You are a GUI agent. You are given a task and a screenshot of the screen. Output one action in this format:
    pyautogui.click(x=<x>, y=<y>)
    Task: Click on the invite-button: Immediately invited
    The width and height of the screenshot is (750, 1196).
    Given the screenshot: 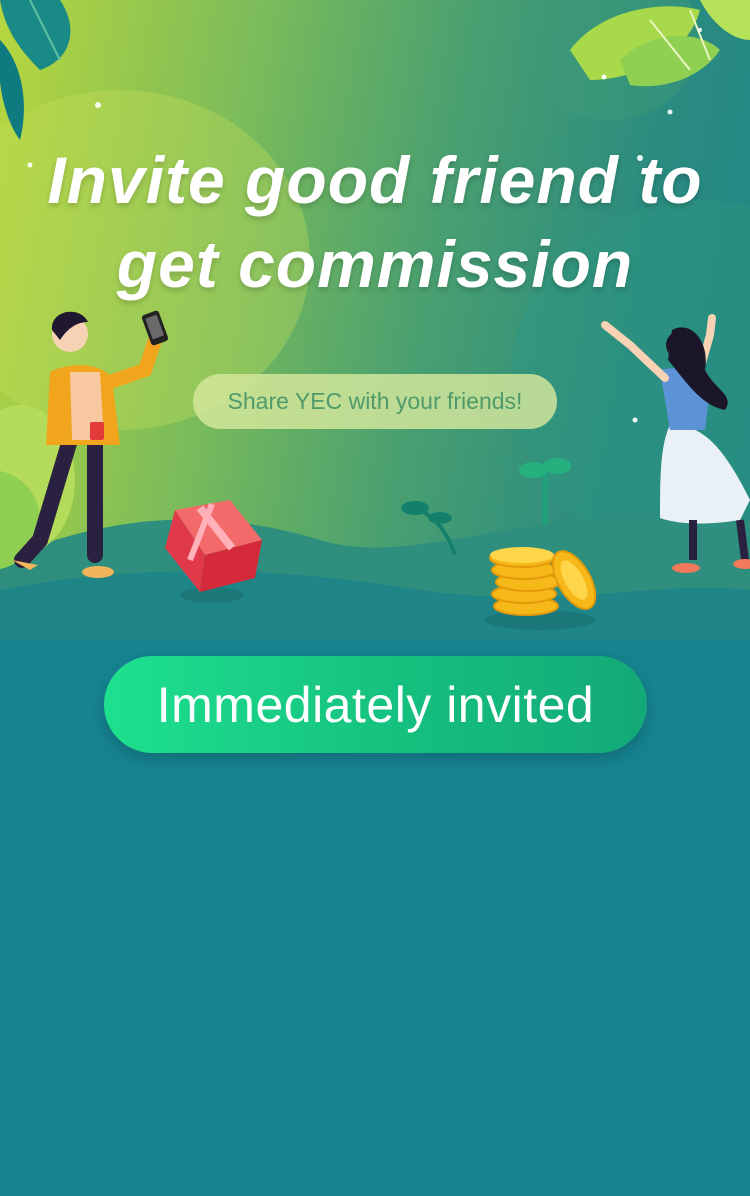 What is the action you would take?
    pyautogui.click(x=375, y=704)
    